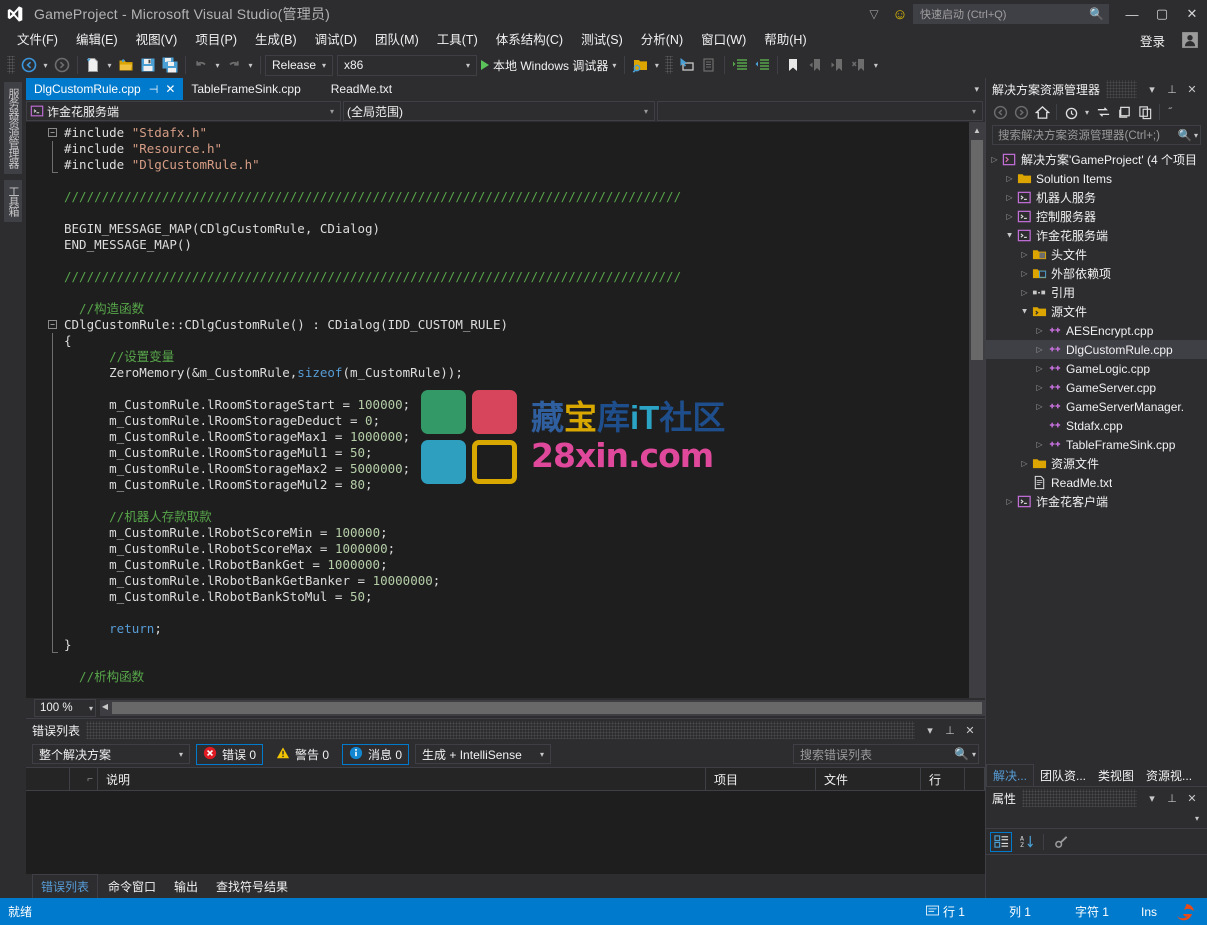 The height and width of the screenshot is (925, 1207). Describe the element at coordinates (157, 40) in the screenshot. I see `menu-view: 视图(V)` at that location.